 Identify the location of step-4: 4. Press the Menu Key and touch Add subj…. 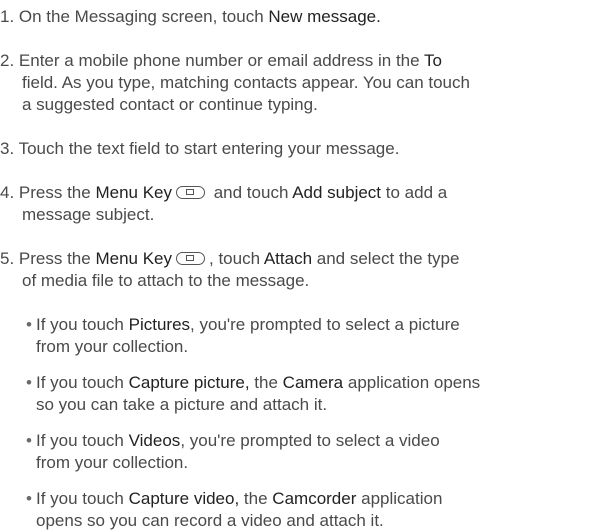
(223, 204).